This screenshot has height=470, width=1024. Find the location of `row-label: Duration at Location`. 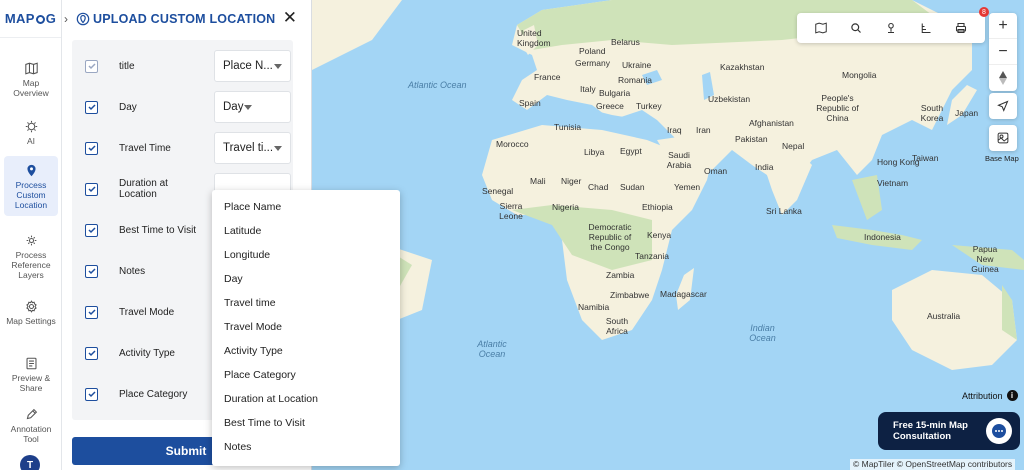

row-label: Duration at Location is located at coordinates (143, 189).